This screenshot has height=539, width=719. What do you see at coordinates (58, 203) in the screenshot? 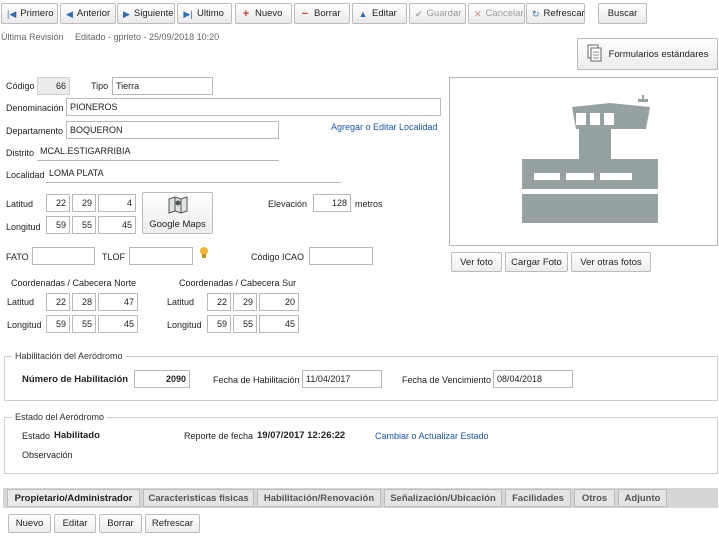
I see `latitud-degrees-field: 22` at bounding box center [58, 203].